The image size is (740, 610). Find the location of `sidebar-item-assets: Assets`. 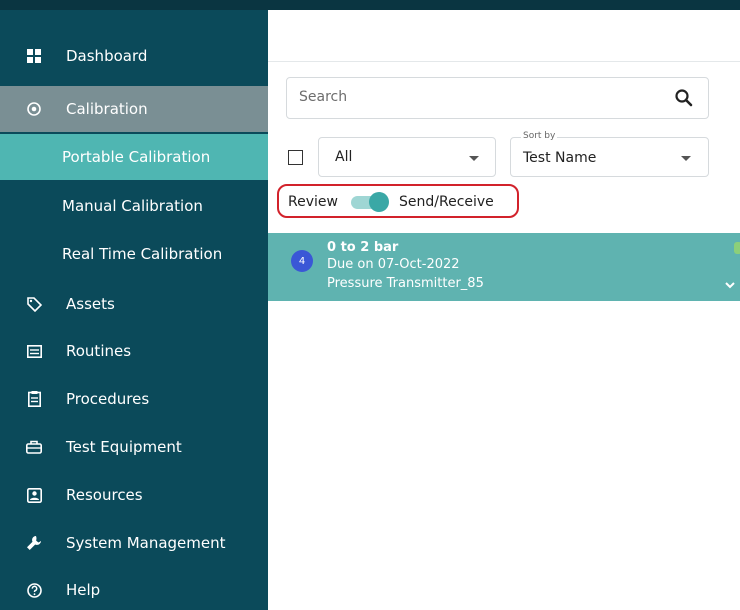

sidebar-item-assets: Assets is located at coordinates (134, 304).